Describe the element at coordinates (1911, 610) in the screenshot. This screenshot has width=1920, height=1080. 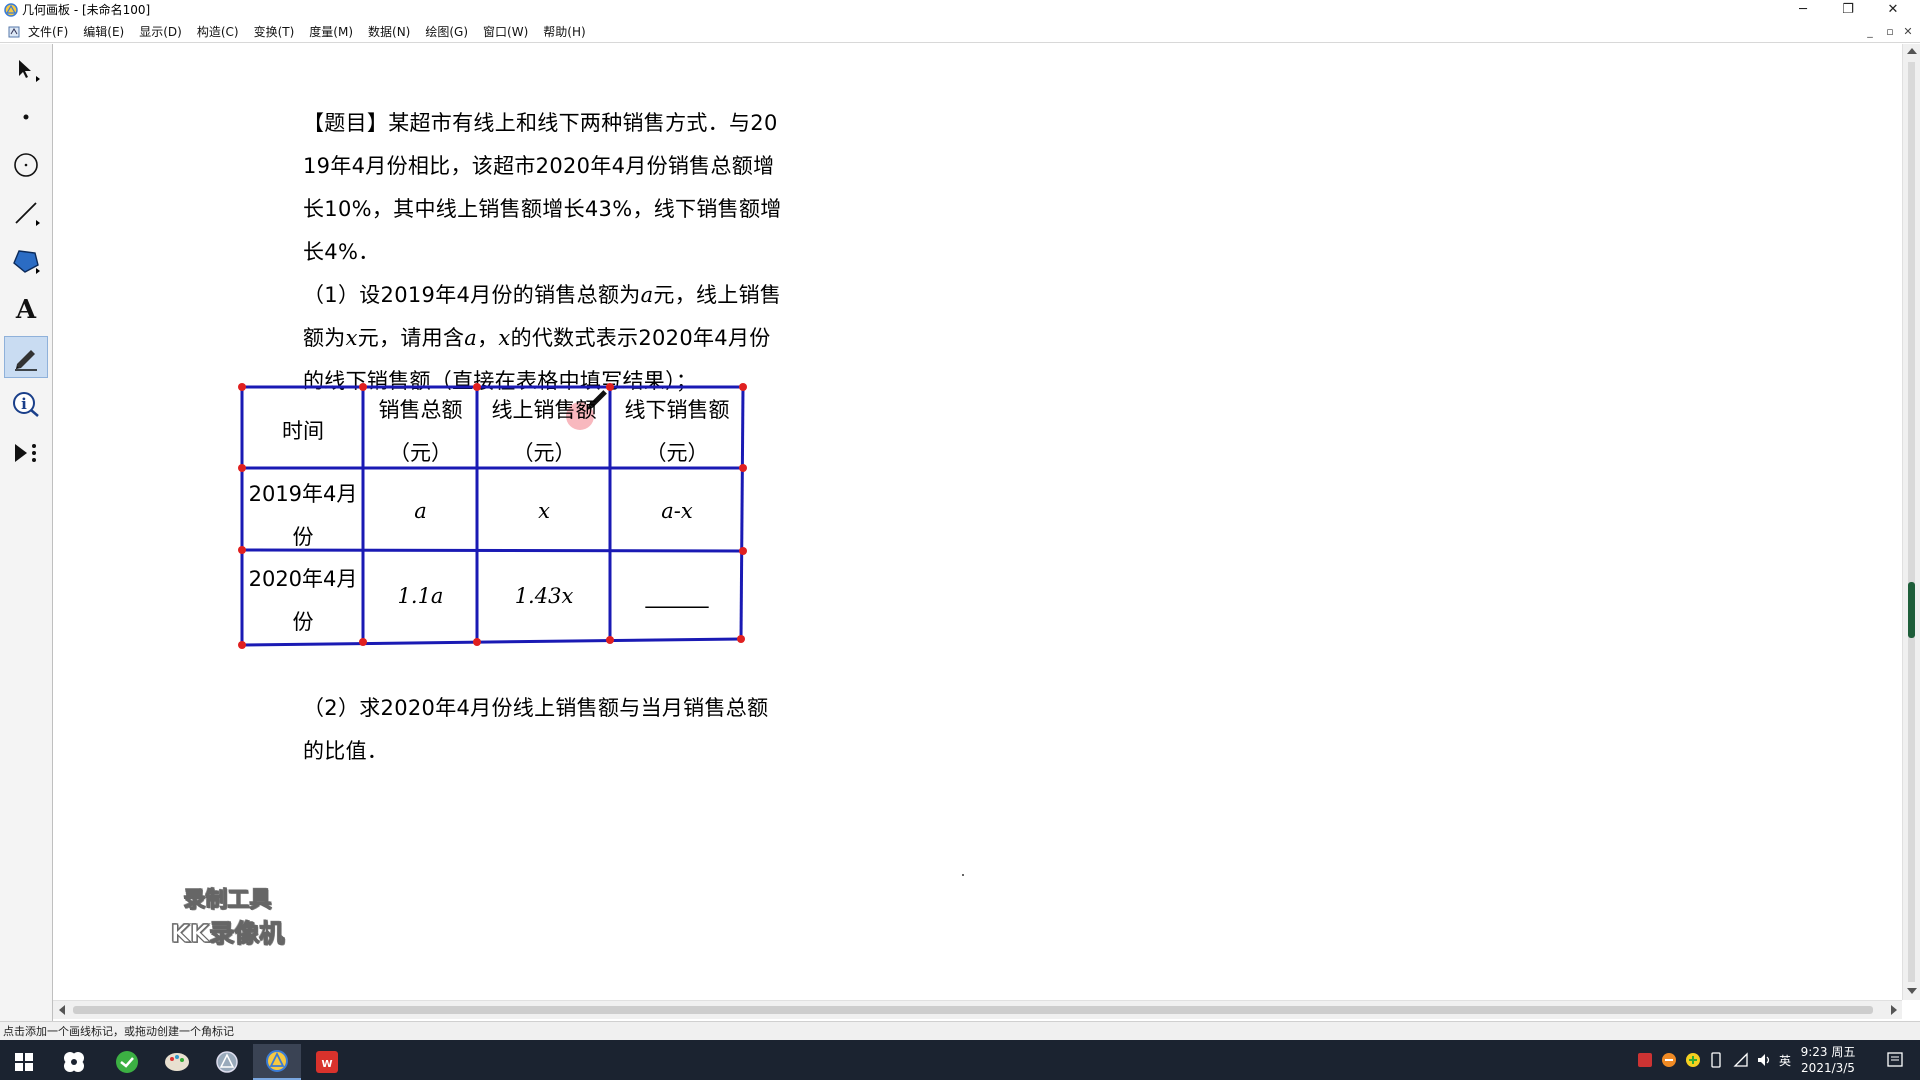
I see `vertical-scroll-thumb` at that location.